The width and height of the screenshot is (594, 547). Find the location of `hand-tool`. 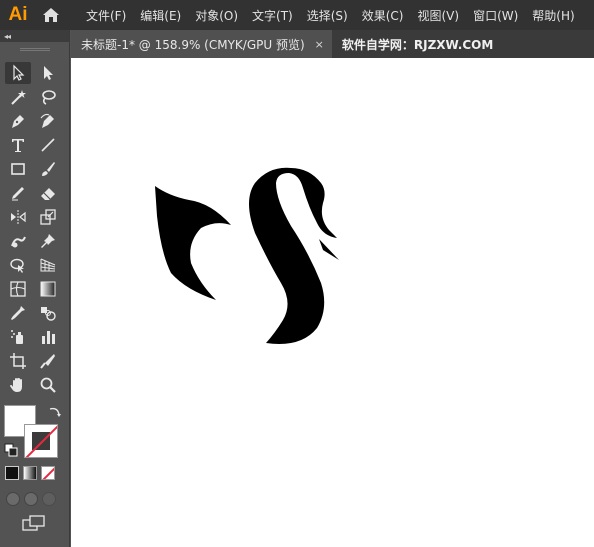

hand-tool is located at coordinates (18, 385).